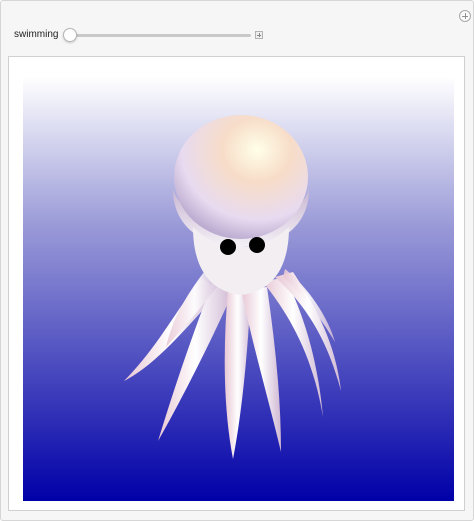 The width and height of the screenshot is (474, 521). I want to click on right-eye, so click(257, 245).